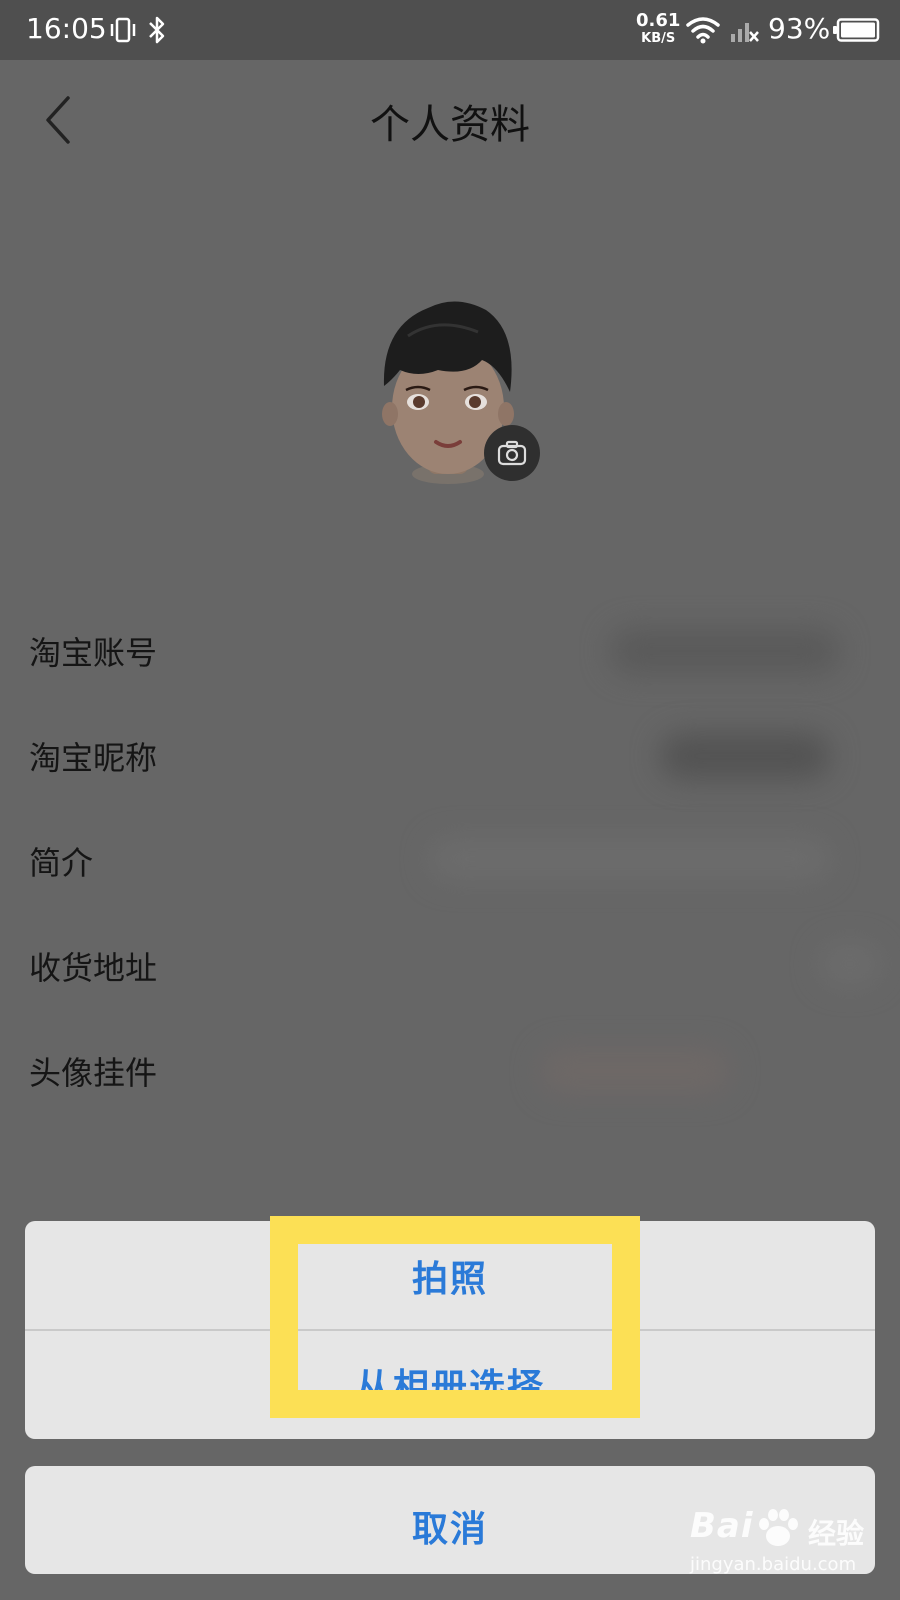  Describe the element at coordinates (773, 1564) in the screenshot. I see `watermark-url: jingyan.baidu.com` at that location.